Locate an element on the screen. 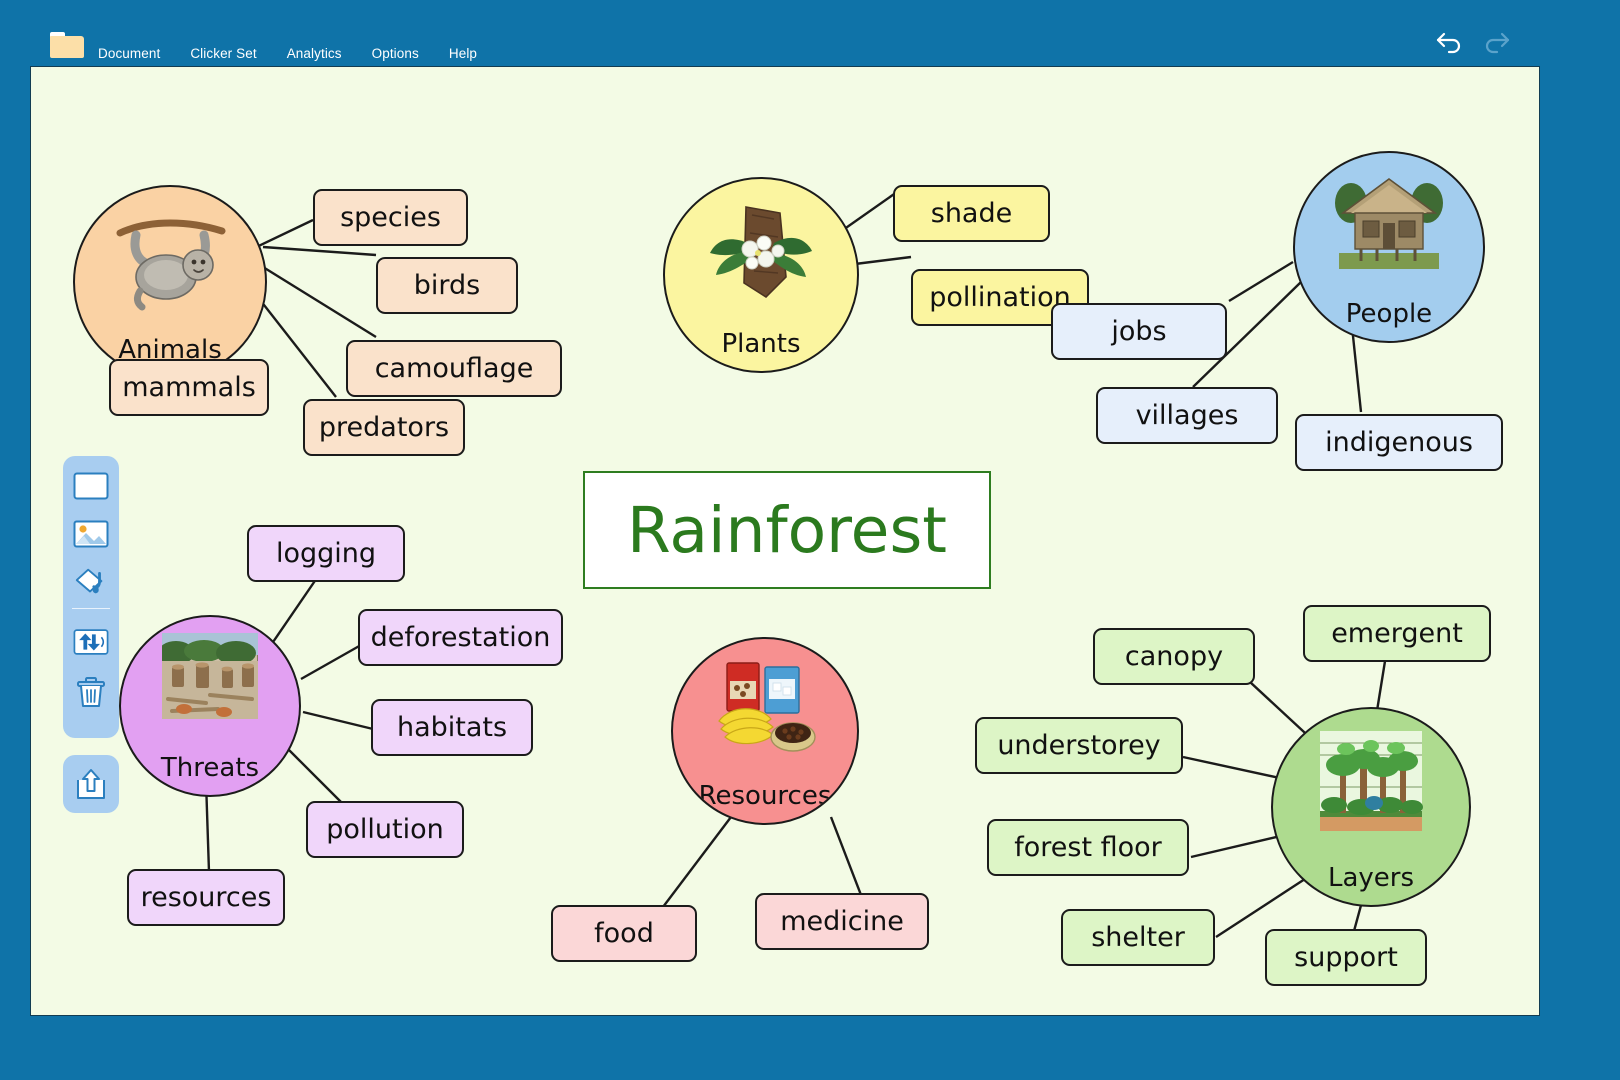  paint-fill-tool is located at coordinates (91, 582).